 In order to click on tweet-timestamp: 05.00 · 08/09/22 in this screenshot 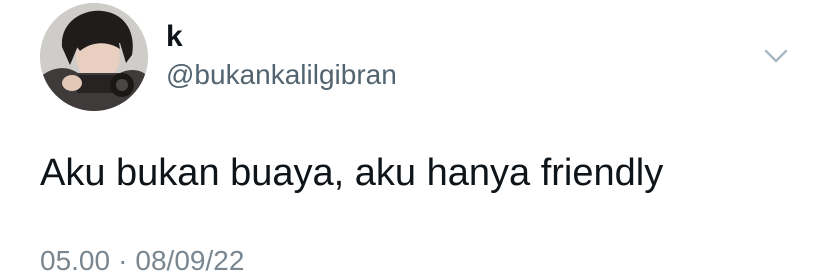, I will do `click(142, 261)`.